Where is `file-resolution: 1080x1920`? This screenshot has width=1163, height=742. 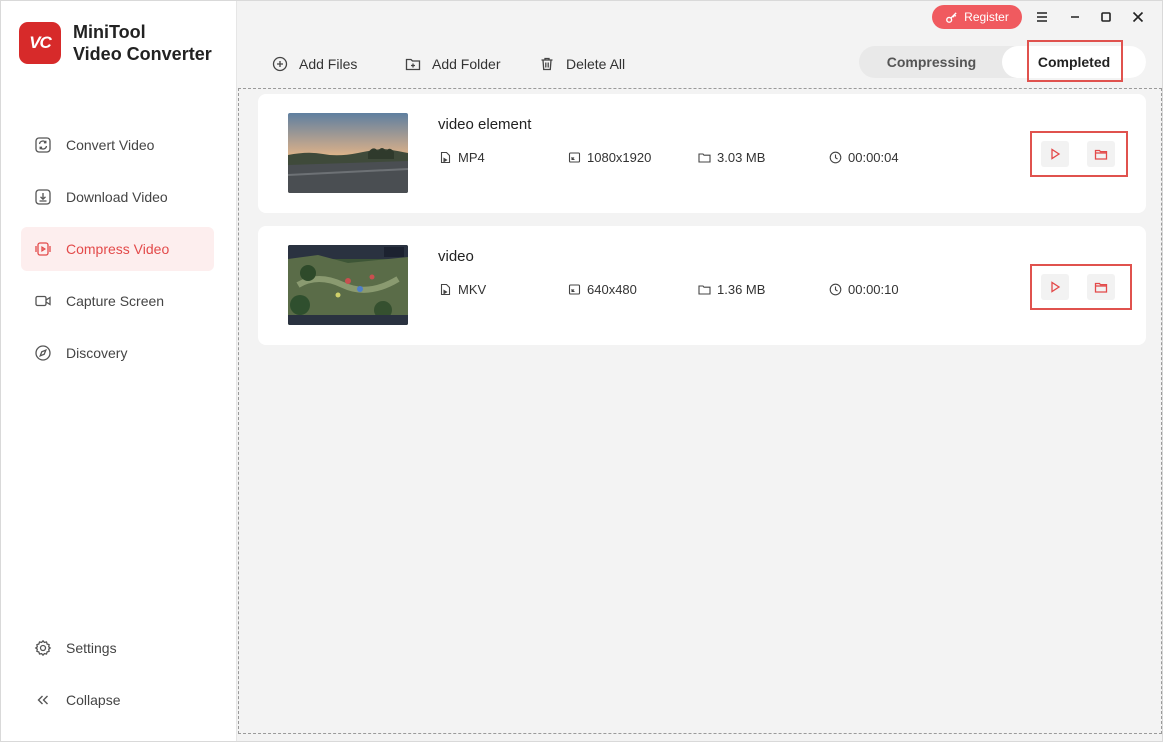 file-resolution: 1080x1920 is located at coordinates (609, 157).